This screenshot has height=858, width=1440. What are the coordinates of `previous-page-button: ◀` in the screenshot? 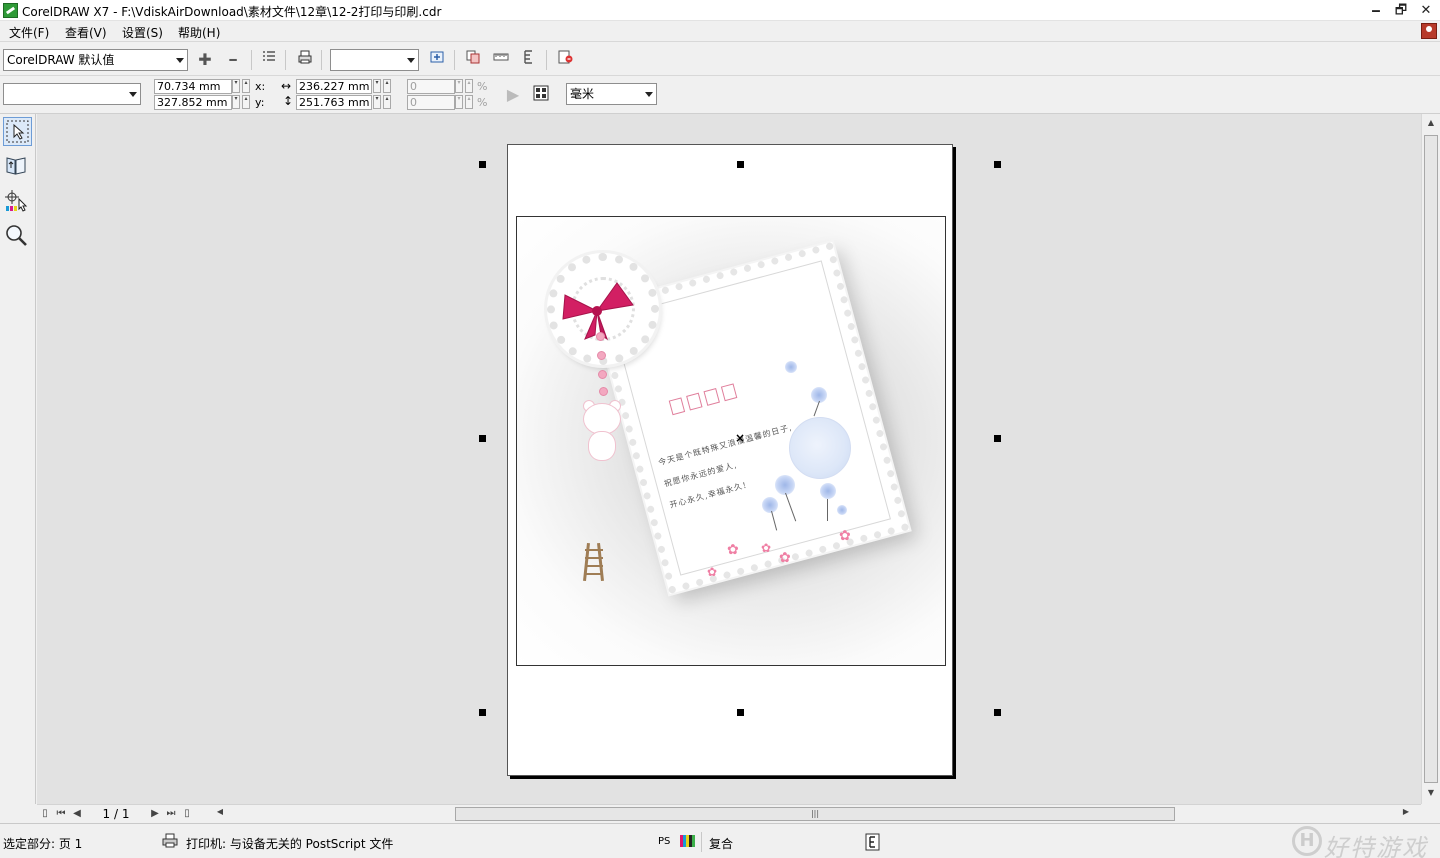 It's located at (77, 814).